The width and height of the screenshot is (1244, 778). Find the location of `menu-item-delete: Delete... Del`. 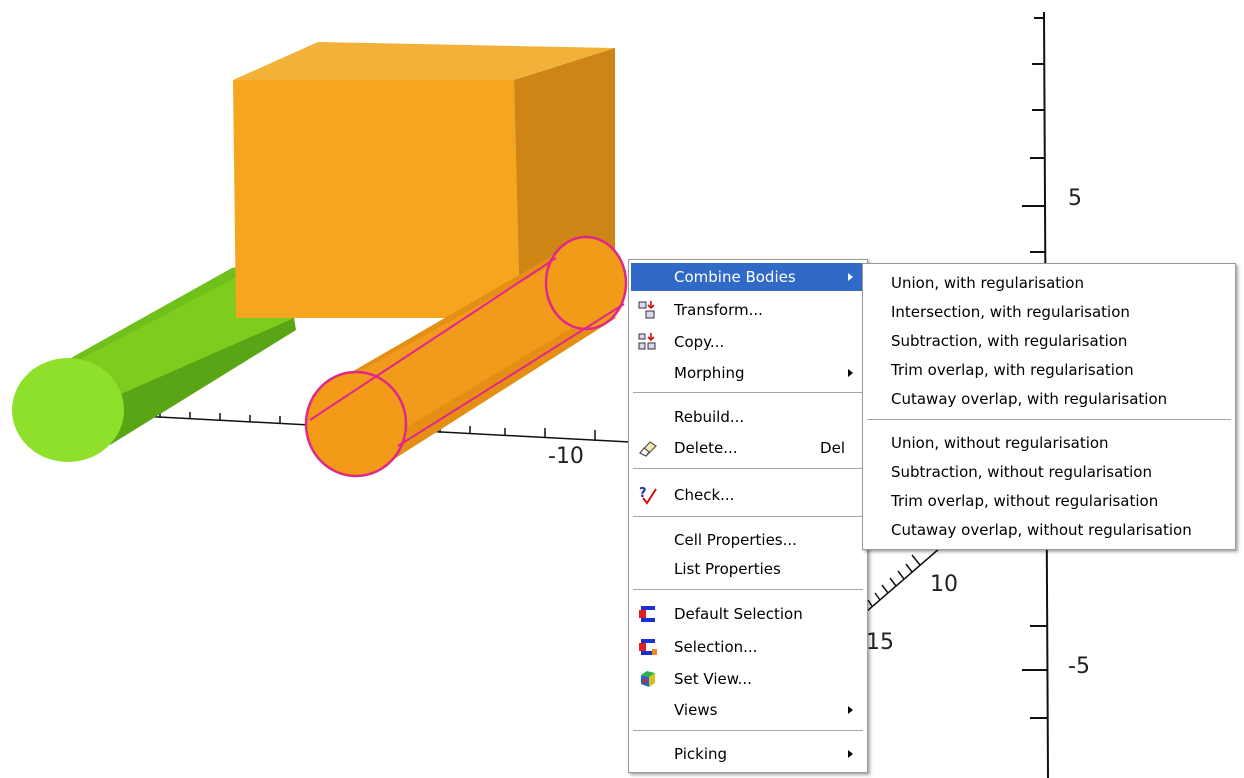

menu-item-delete: Delete... Del is located at coordinates (748, 448).